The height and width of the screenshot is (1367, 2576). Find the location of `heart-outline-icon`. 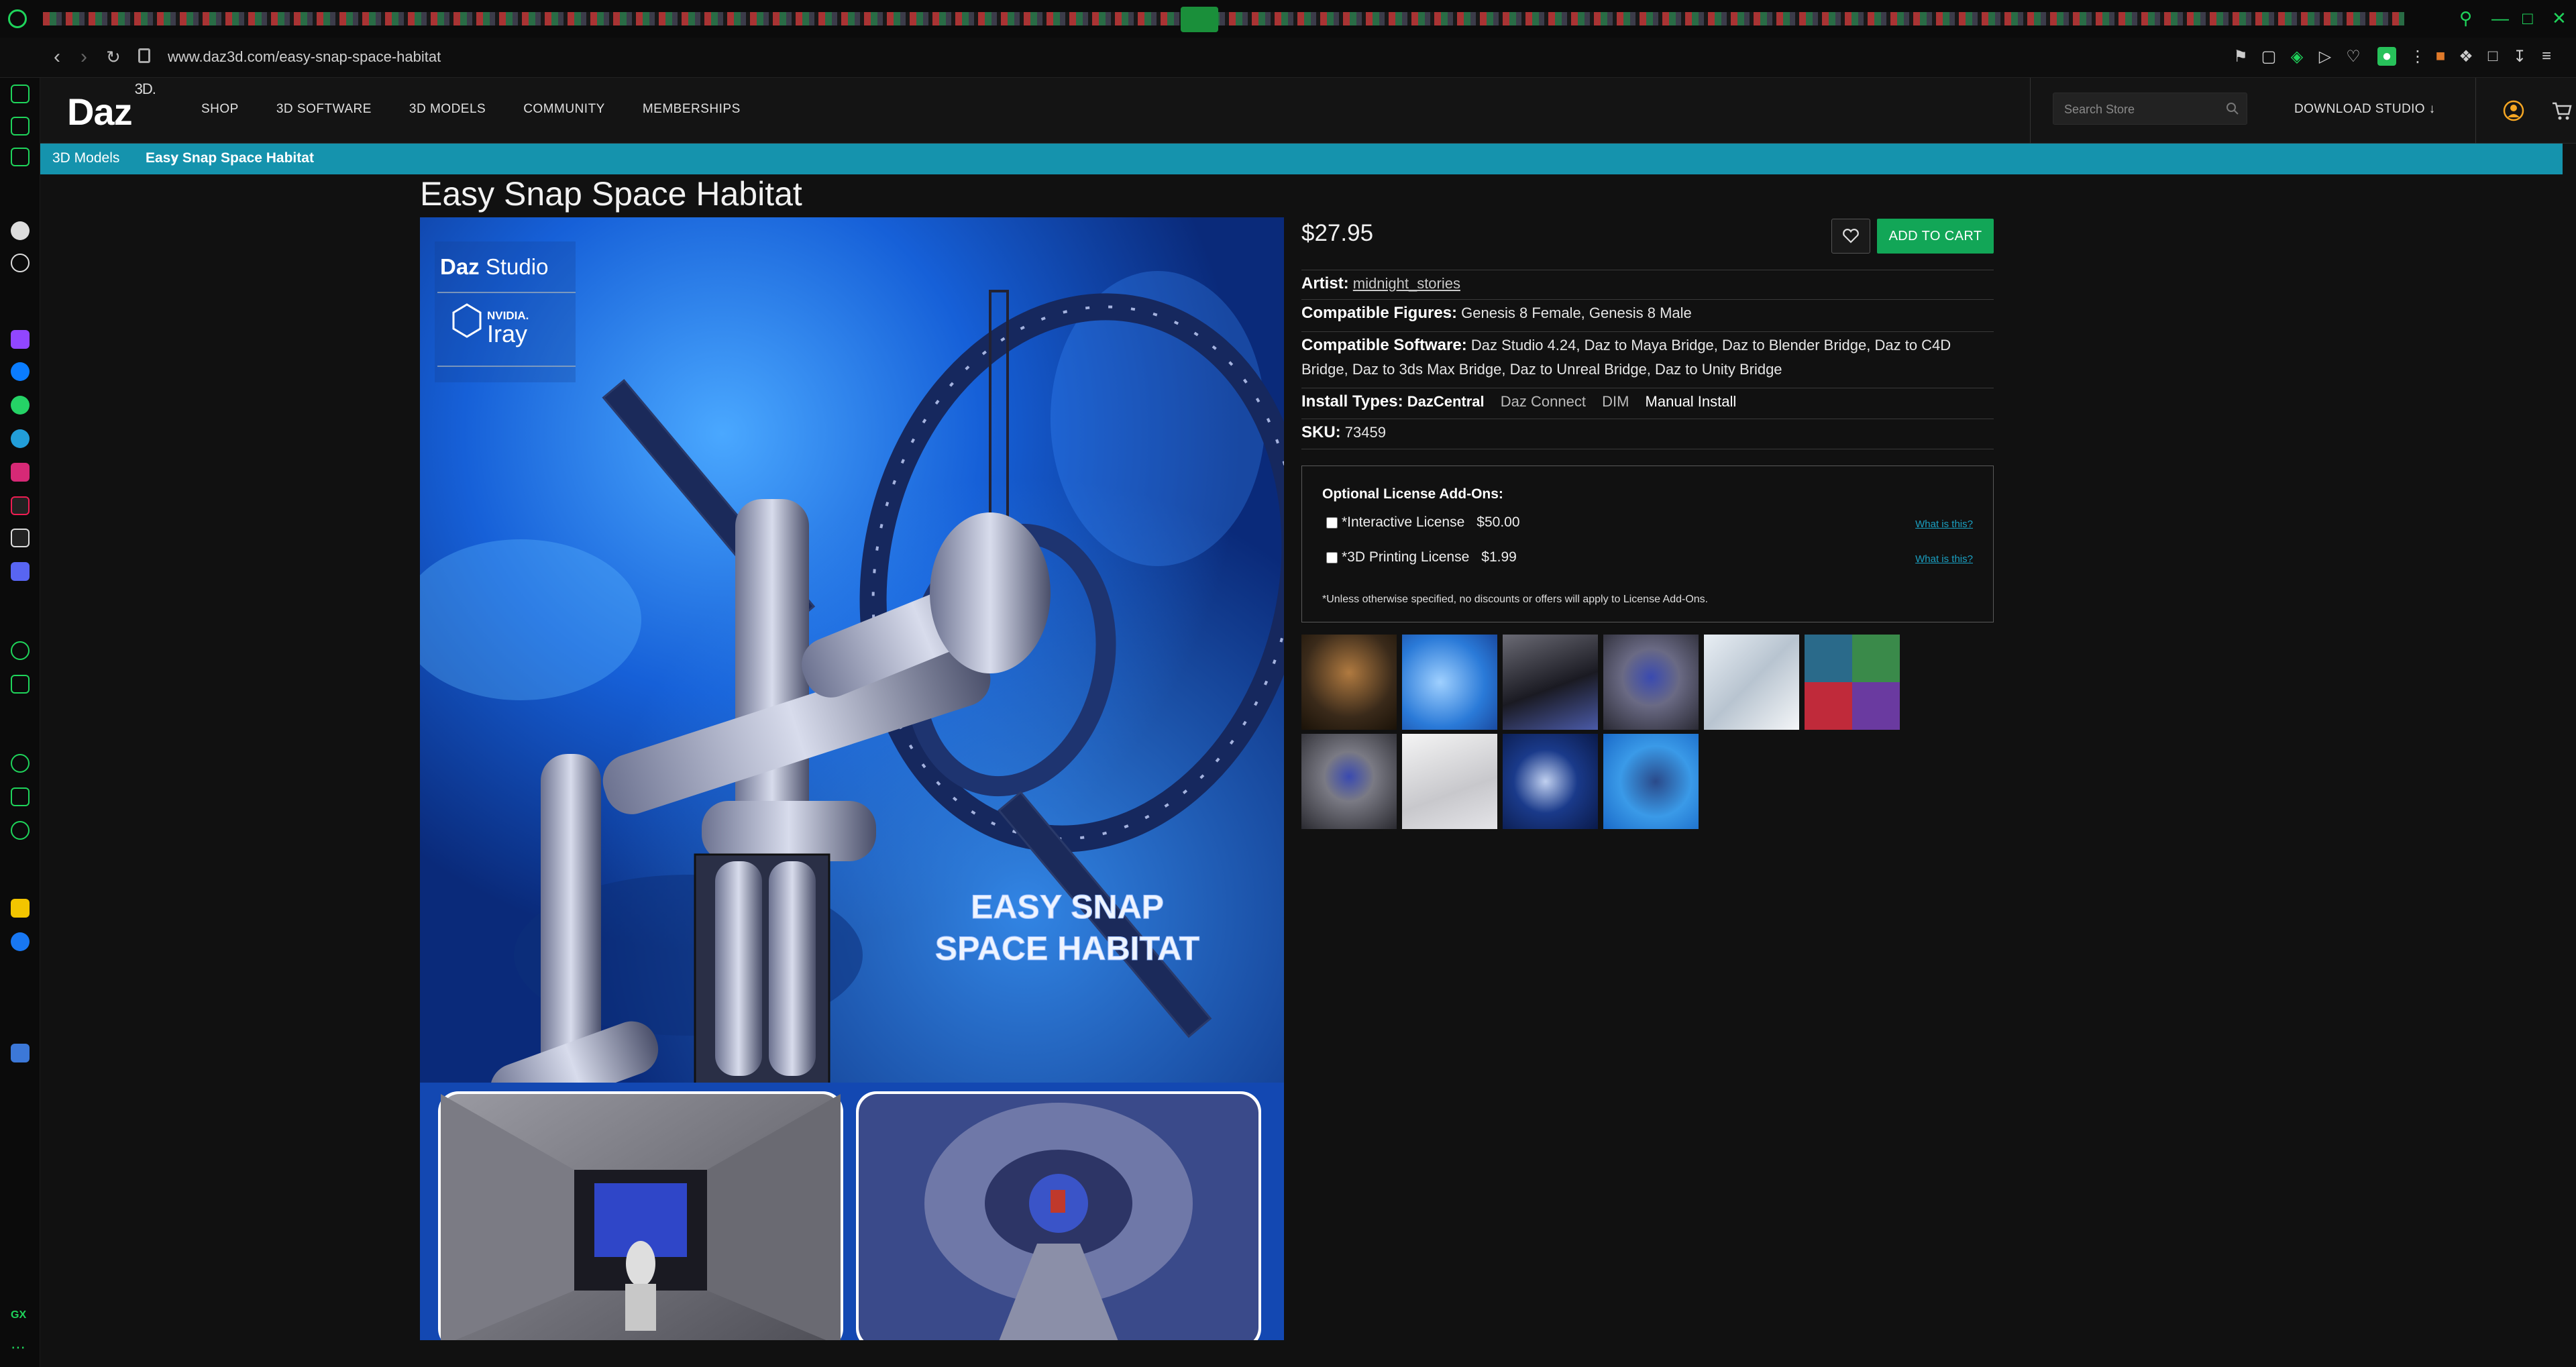

heart-outline-icon is located at coordinates (1851, 236).